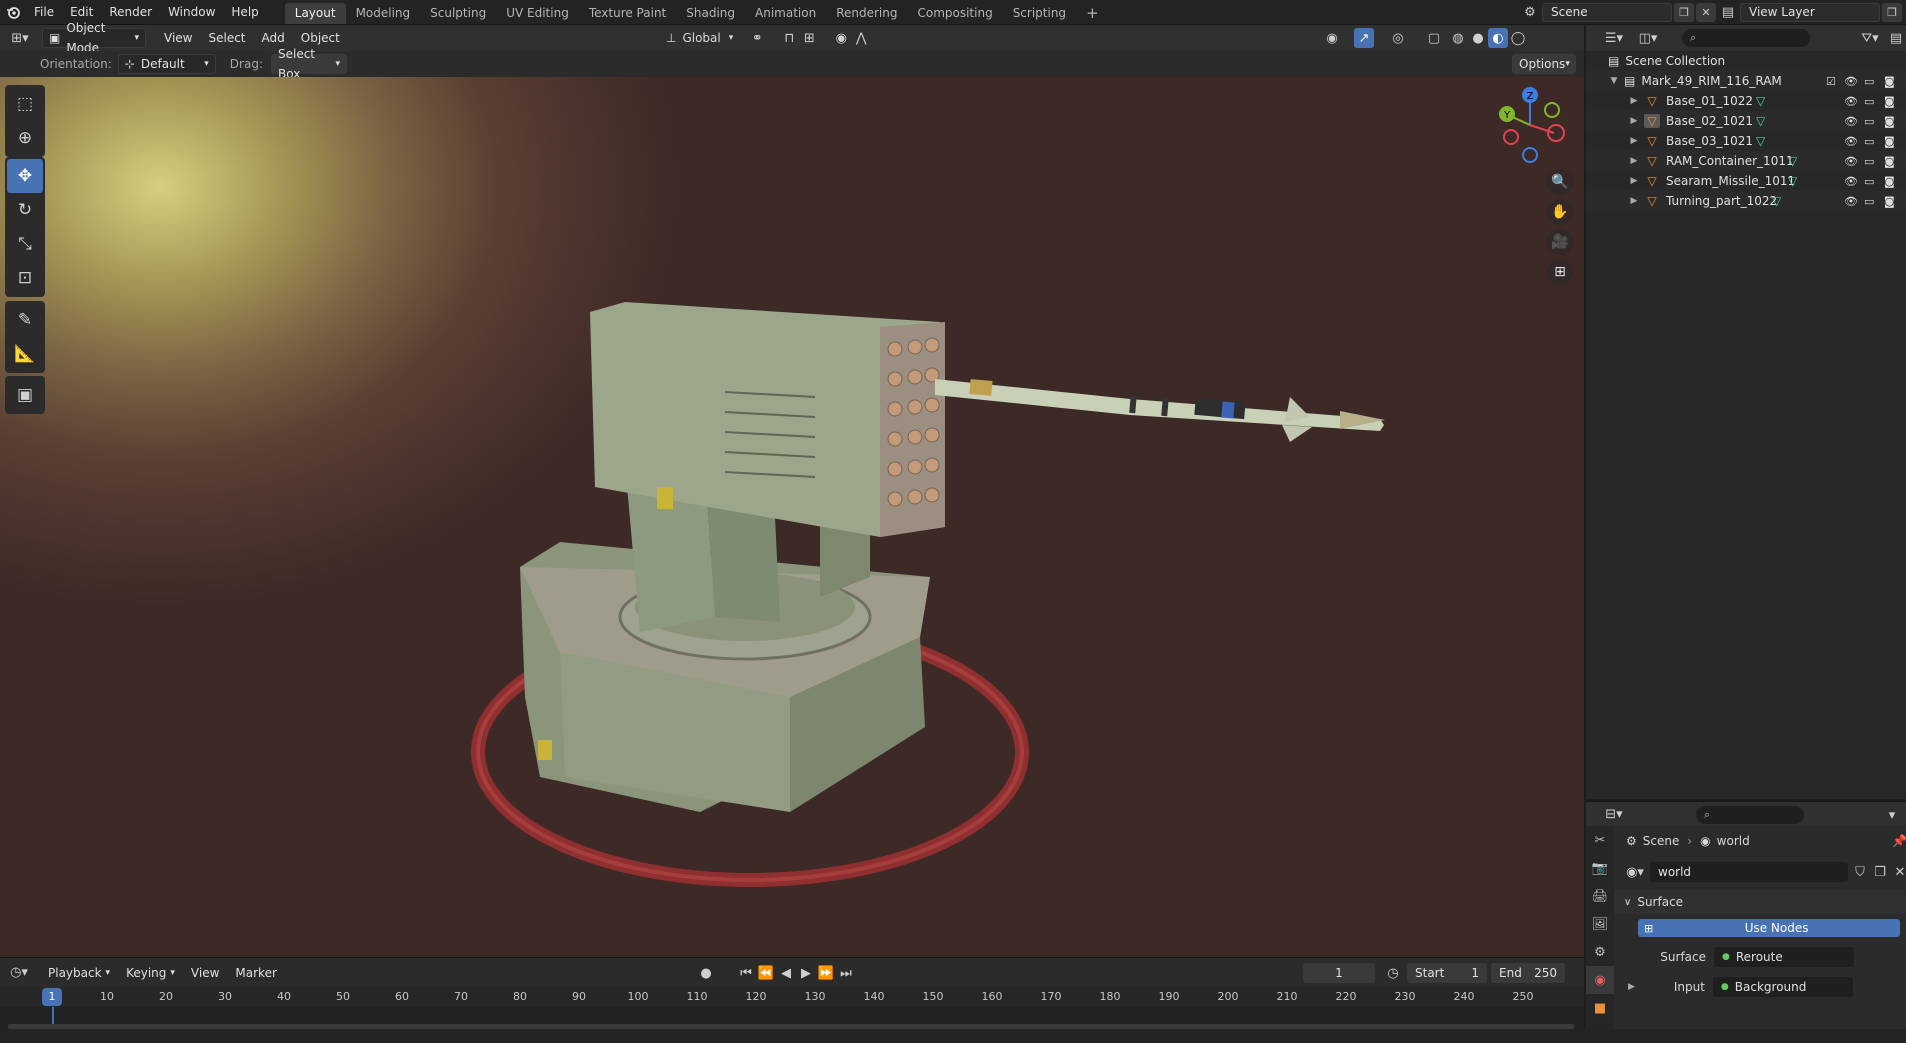 This screenshot has width=1906, height=1043. Describe the element at coordinates (25, 354) in the screenshot. I see `measure-icon: 📐` at that location.